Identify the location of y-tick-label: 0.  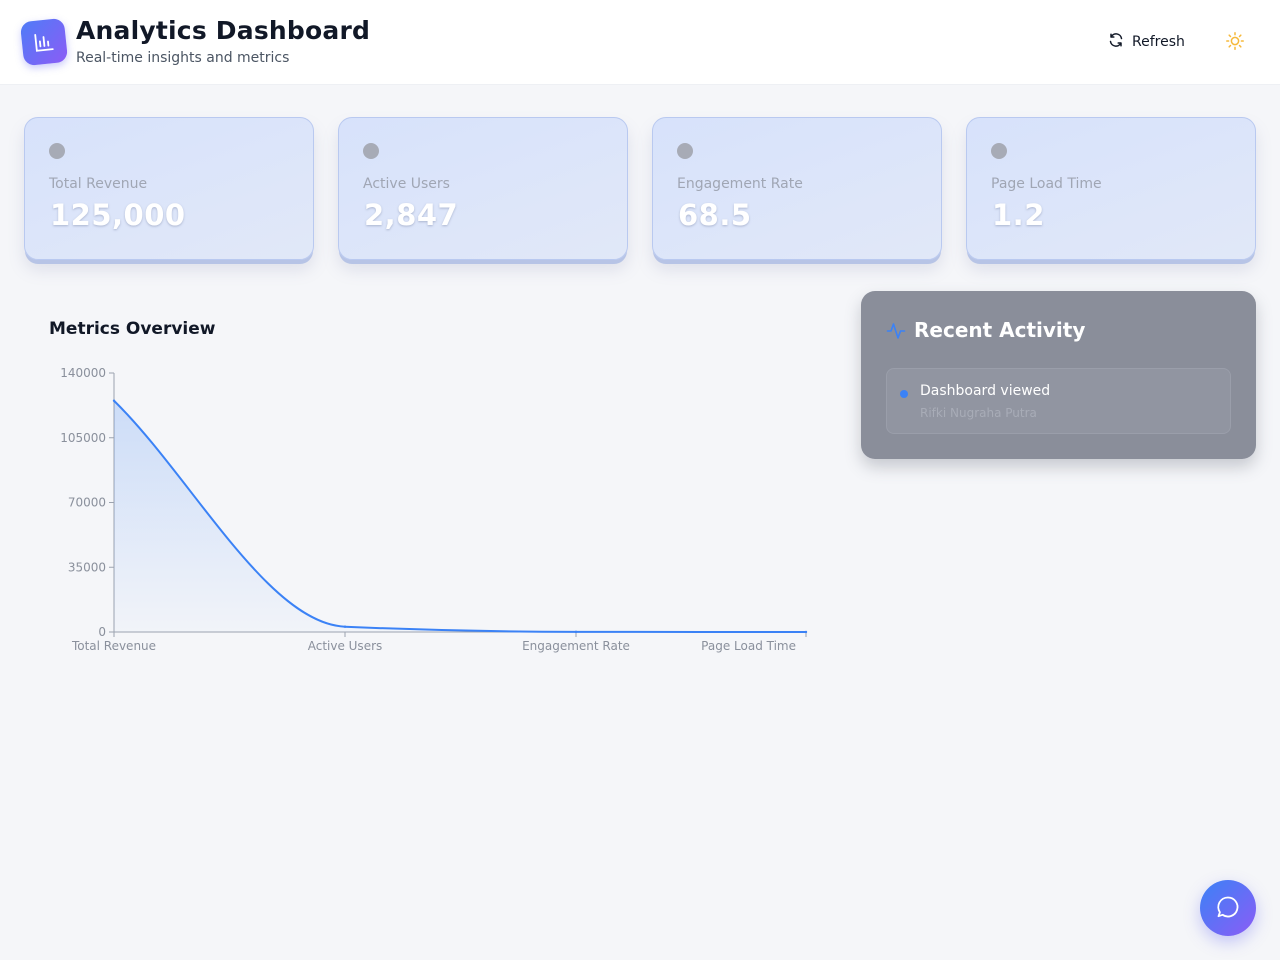
(102, 632).